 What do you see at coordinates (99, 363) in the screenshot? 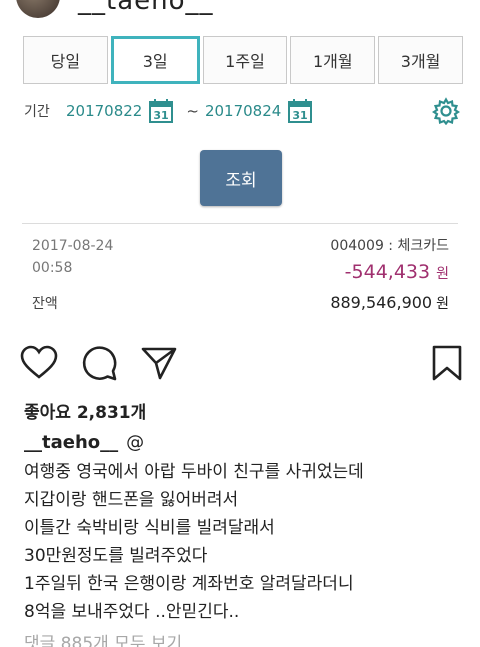
I see `comment-icon` at bounding box center [99, 363].